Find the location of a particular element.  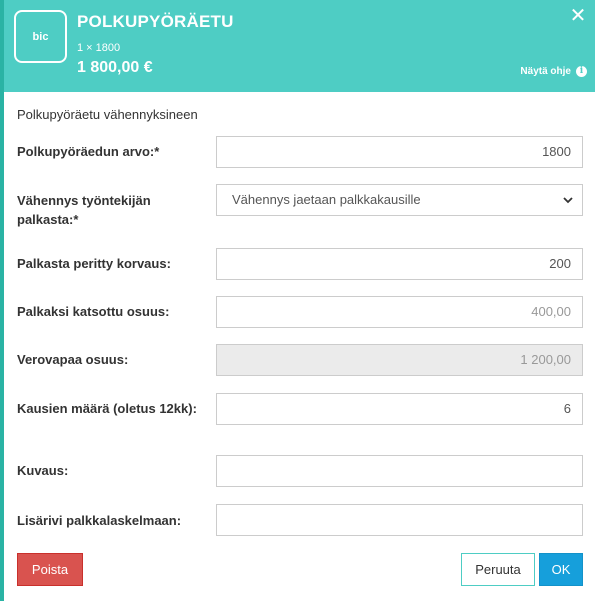

info-circle-icon: i is located at coordinates (581, 71).